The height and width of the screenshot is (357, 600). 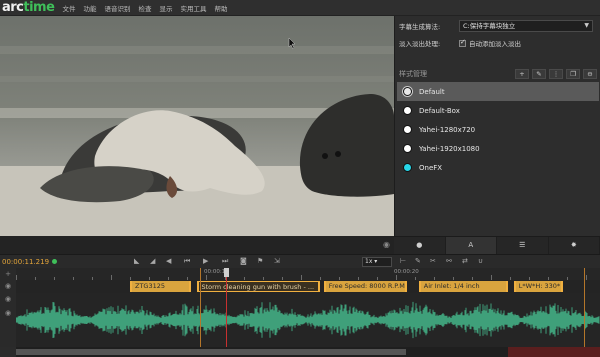 What do you see at coordinates (300, 274) in the screenshot?
I see `timeline-ruler: 00:00:10 00:00:20` at bounding box center [300, 274].